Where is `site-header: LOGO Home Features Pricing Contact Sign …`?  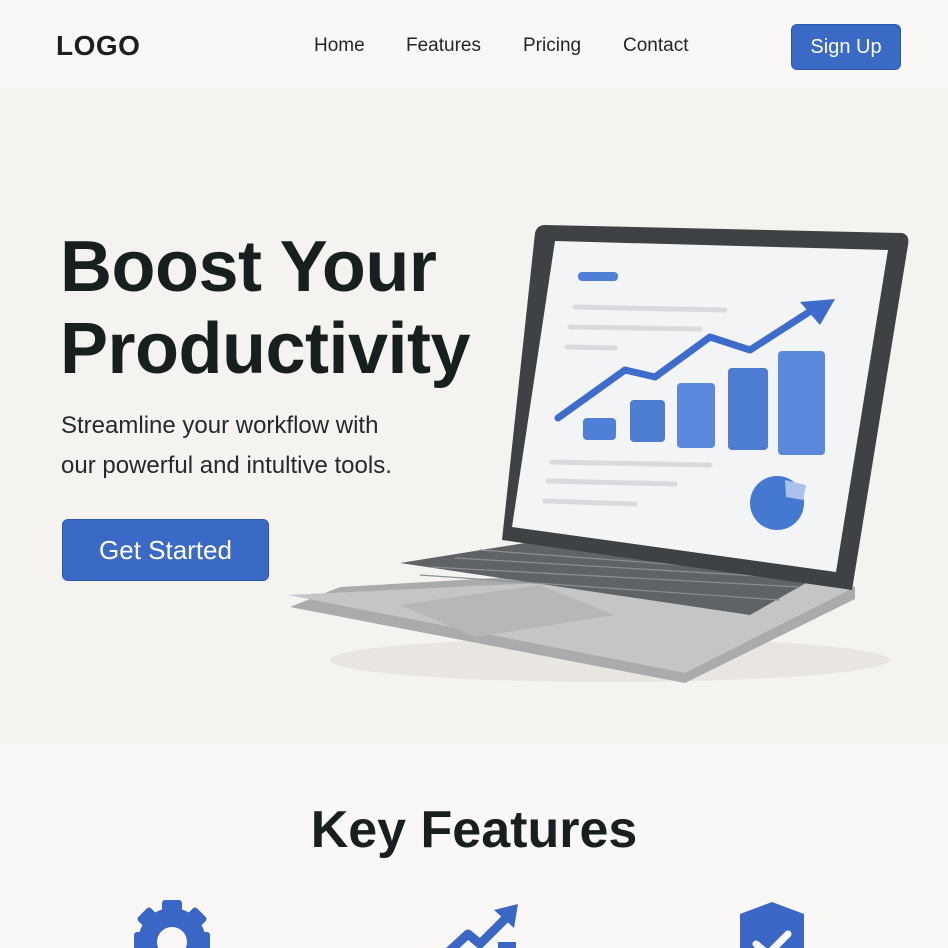 site-header: LOGO Home Features Pricing Contact Sign … is located at coordinates (474, 44).